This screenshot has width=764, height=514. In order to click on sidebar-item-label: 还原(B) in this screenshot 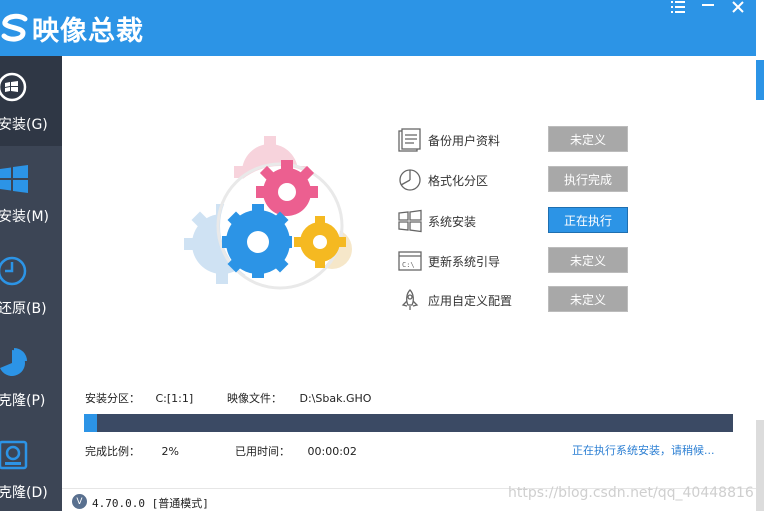, I will do `click(23, 309)`.